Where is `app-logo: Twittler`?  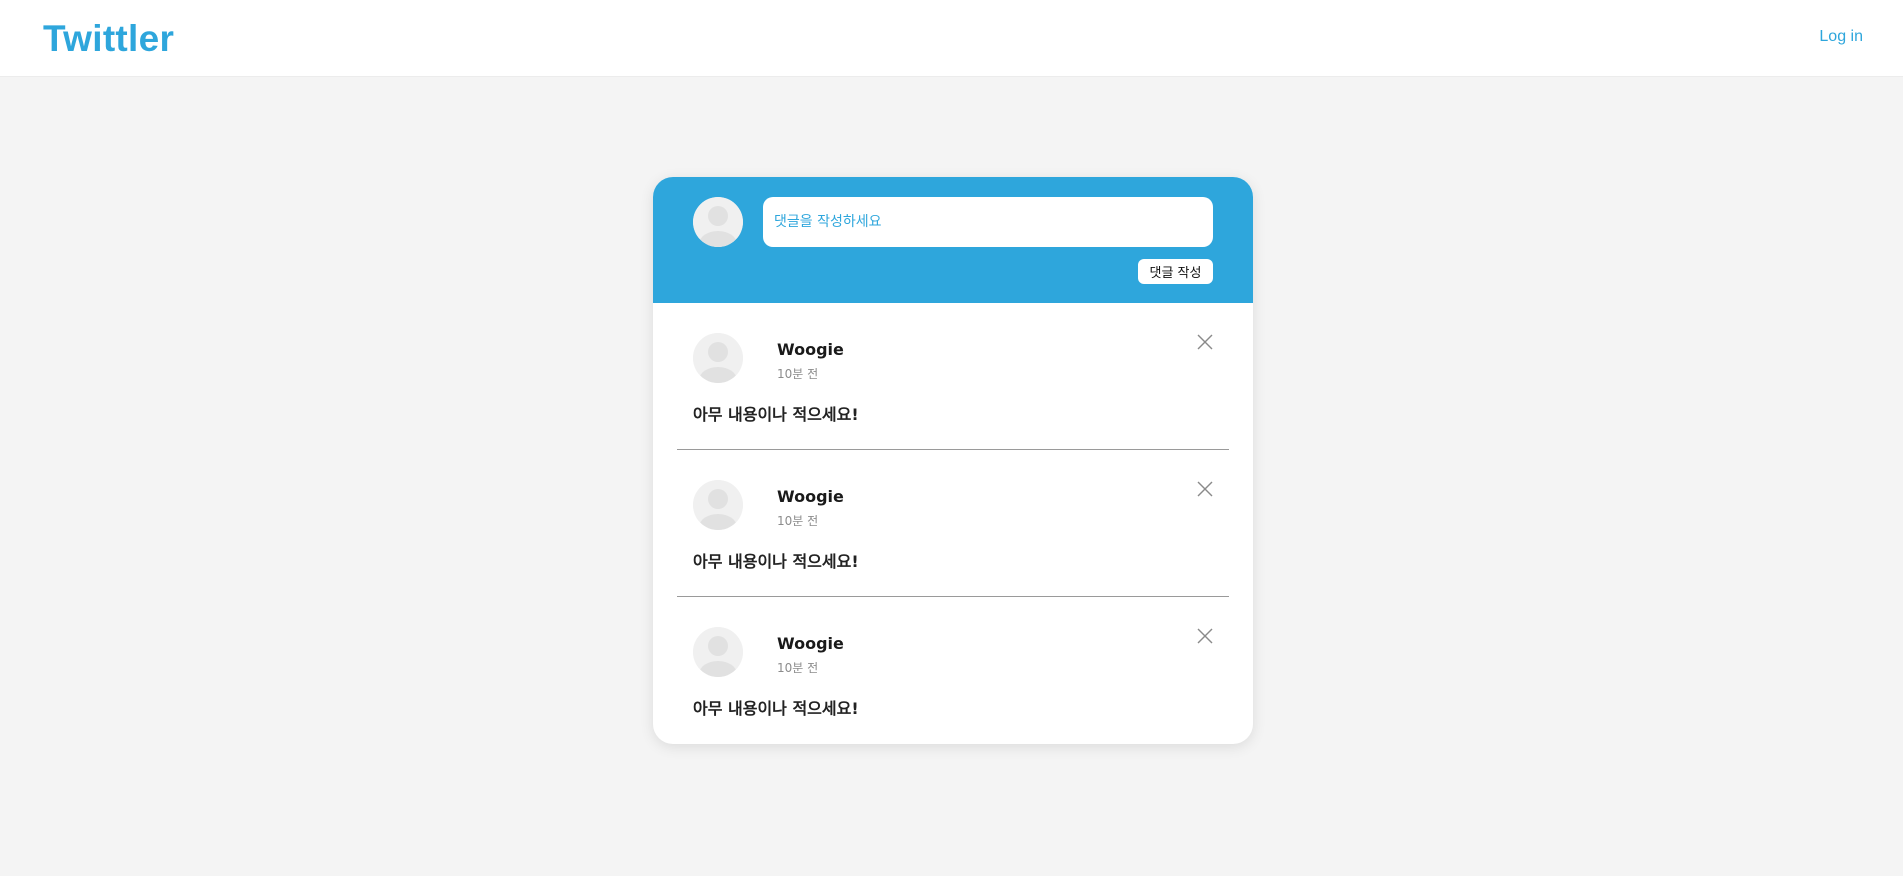 app-logo: Twittler is located at coordinates (108, 39).